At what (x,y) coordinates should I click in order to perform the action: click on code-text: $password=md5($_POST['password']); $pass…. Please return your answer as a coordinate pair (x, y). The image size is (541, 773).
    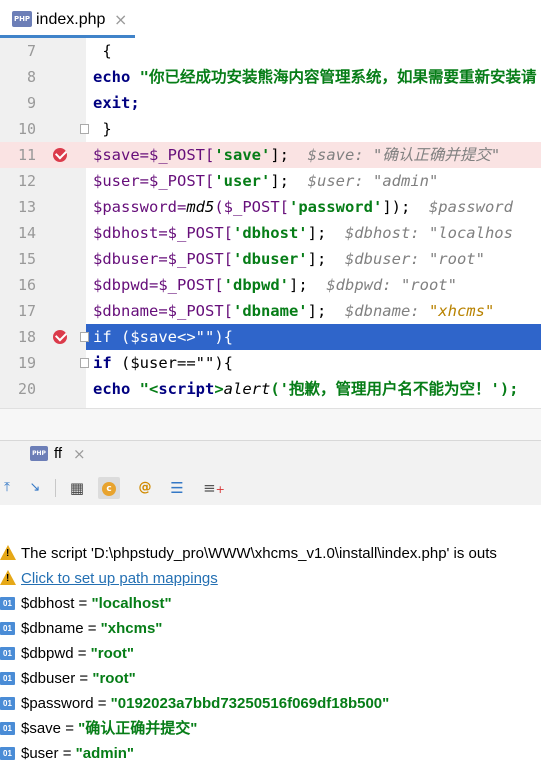
    Looking at the image, I should click on (303, 207).